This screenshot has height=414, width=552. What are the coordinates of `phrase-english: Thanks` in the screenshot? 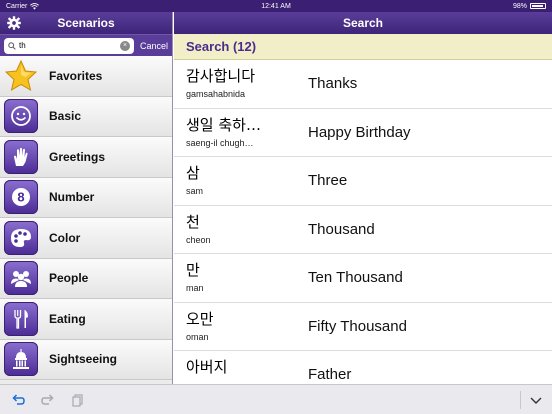 It's located at (333, 83).